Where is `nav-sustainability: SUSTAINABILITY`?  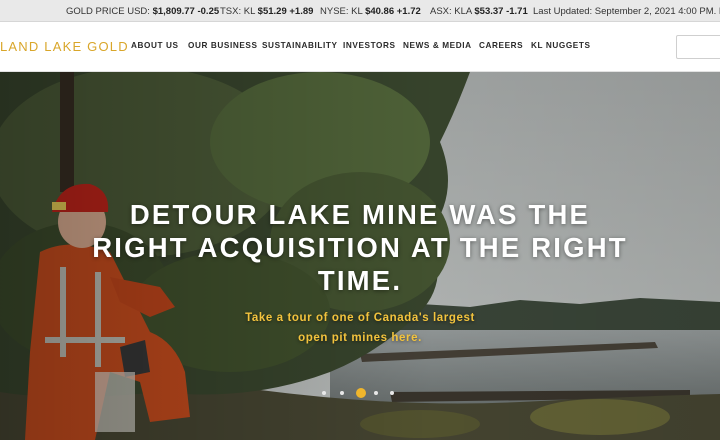
nav-sustainability: SUSTAINABILITY is located at coordinates (300, 45).